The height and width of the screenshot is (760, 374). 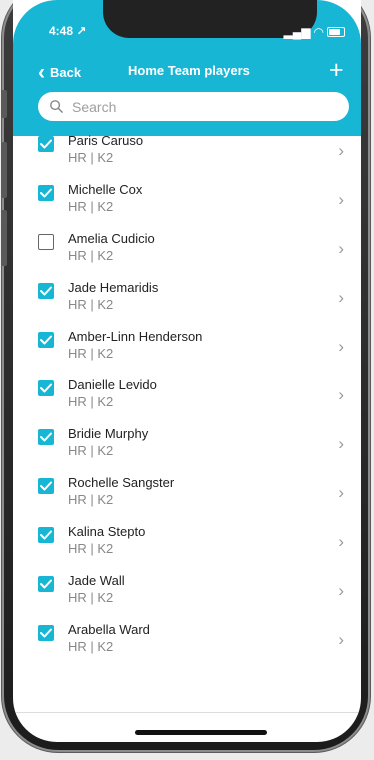 What do you see at coordinates (187, 249) in the screenshot?
I see `list-item: Amelia Cudicio HR | K2 ›` at bounding box center [187, 249].